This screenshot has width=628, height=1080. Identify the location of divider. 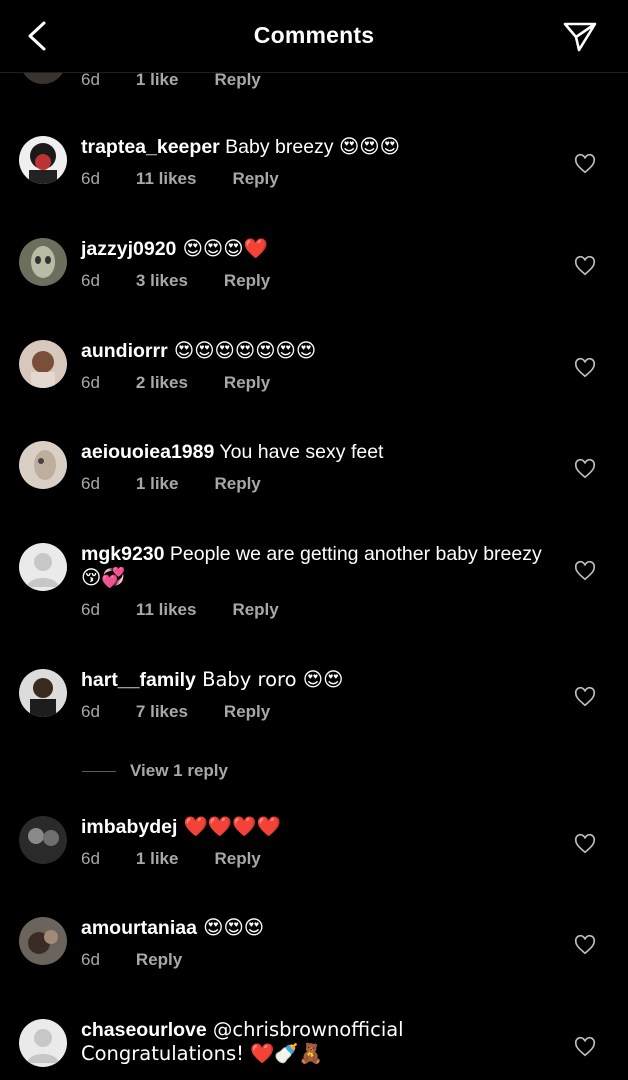
(99, 771).